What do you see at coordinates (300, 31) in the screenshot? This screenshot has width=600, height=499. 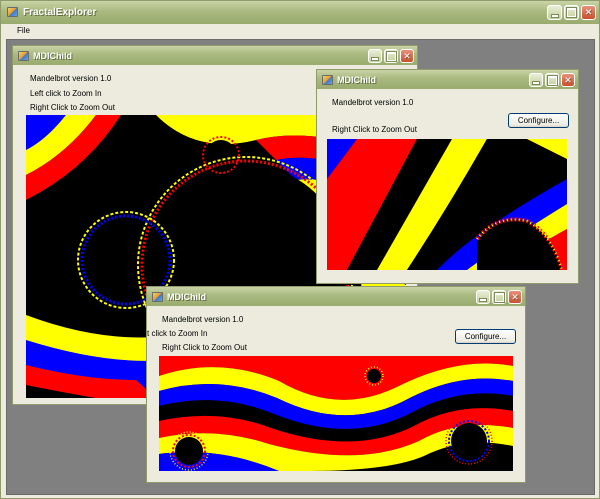 I see `menubar: File` at bounding box center [300, 31].